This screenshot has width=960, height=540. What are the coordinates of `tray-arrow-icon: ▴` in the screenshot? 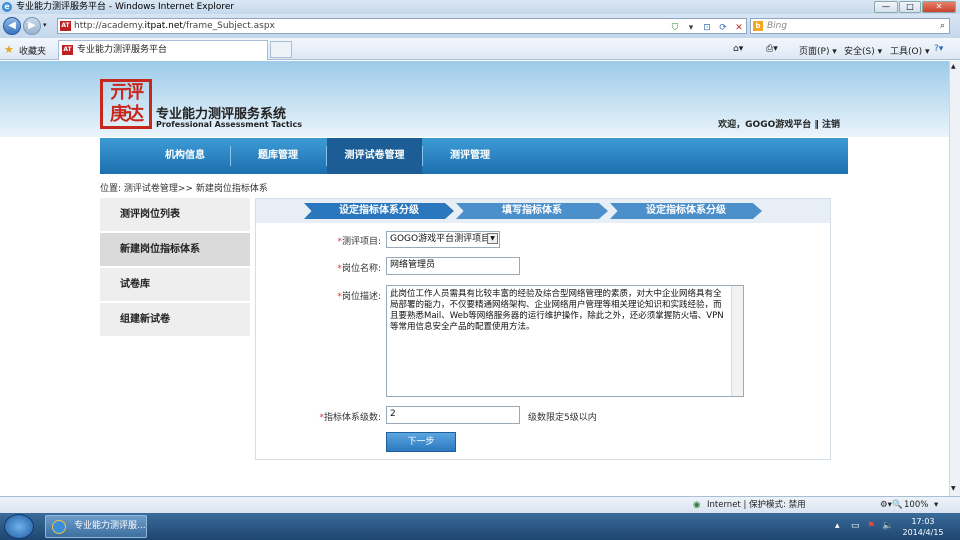 It's located at (837, 526).